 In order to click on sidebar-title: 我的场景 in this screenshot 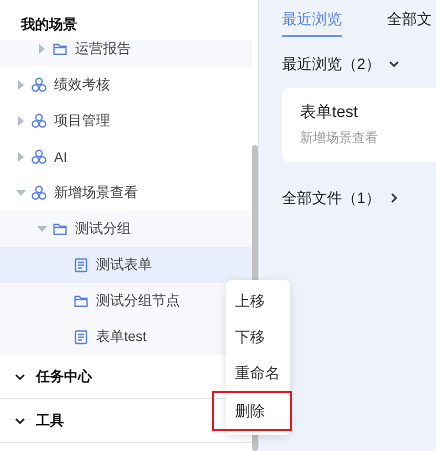, I will do `click(49, 25)`.